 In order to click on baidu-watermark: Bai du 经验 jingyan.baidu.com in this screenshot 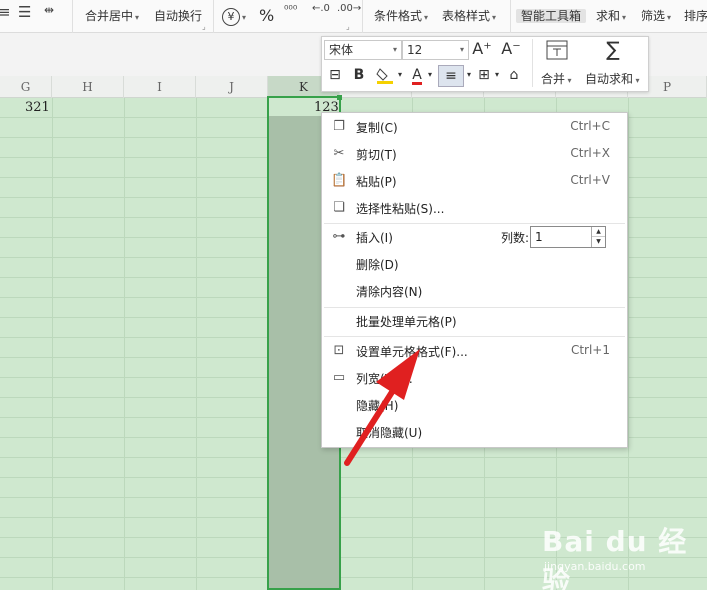, I will do `click(622, 555)`.